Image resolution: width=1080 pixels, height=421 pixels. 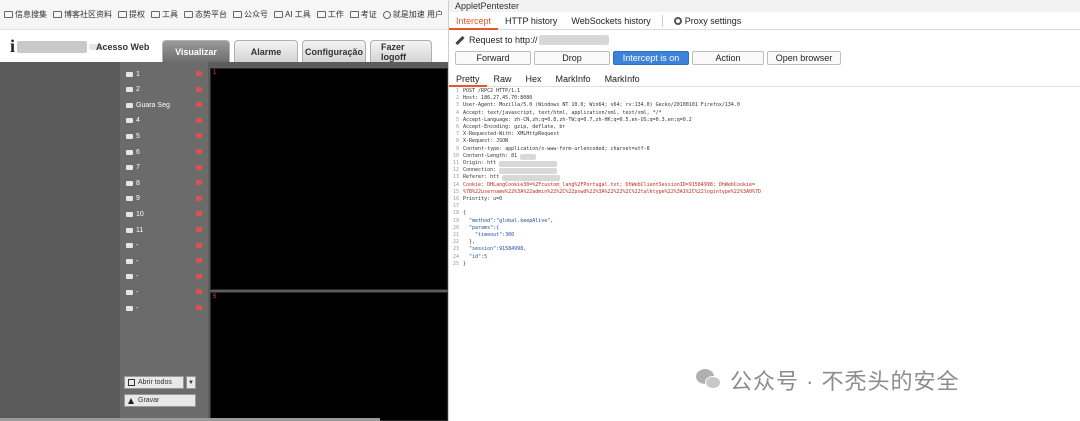 What do you see at coordinates (266, 51) in the screenshot?
I see `tab-alarme: Alarme` at bounding box center [266, 51].